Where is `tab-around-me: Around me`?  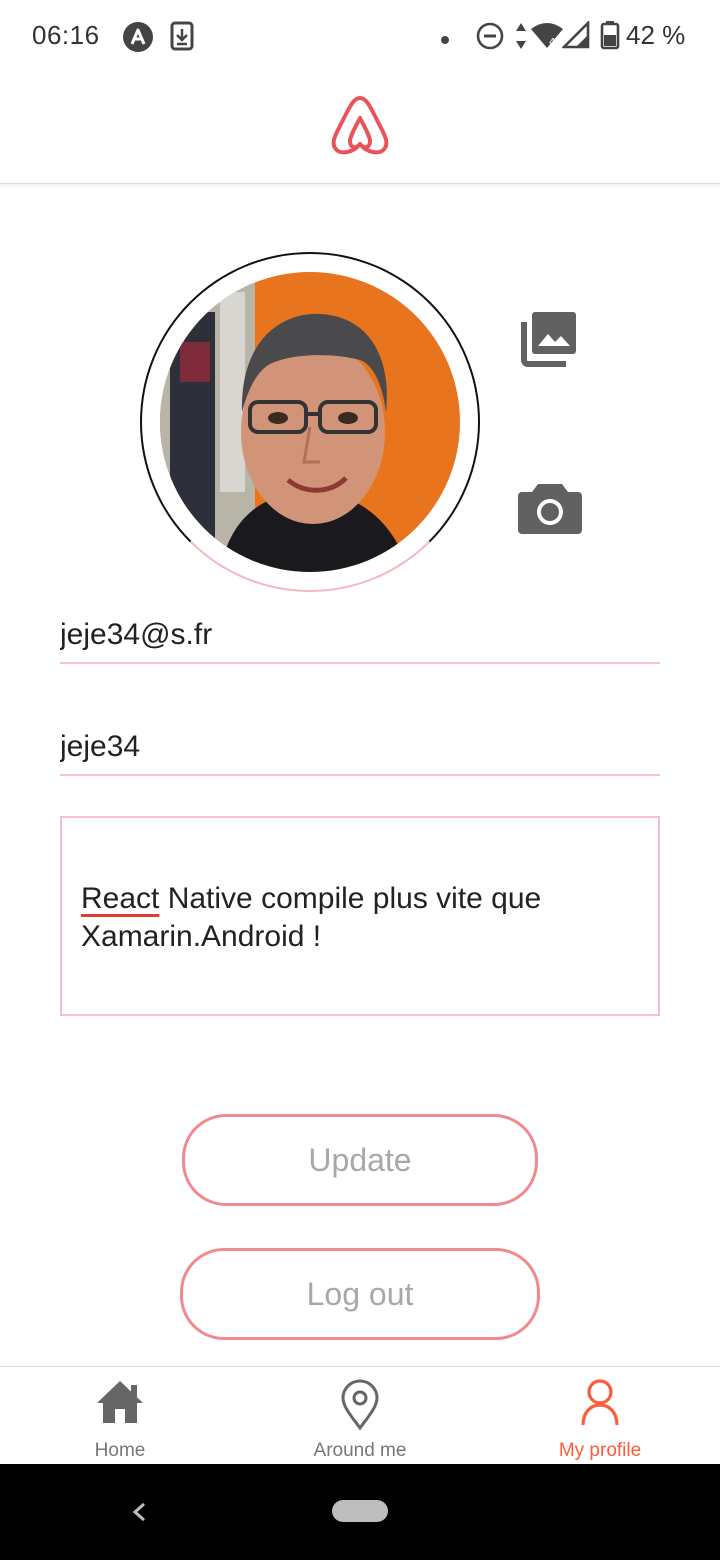 tab-around-me: Around me is located at coordinates (360, 1416).